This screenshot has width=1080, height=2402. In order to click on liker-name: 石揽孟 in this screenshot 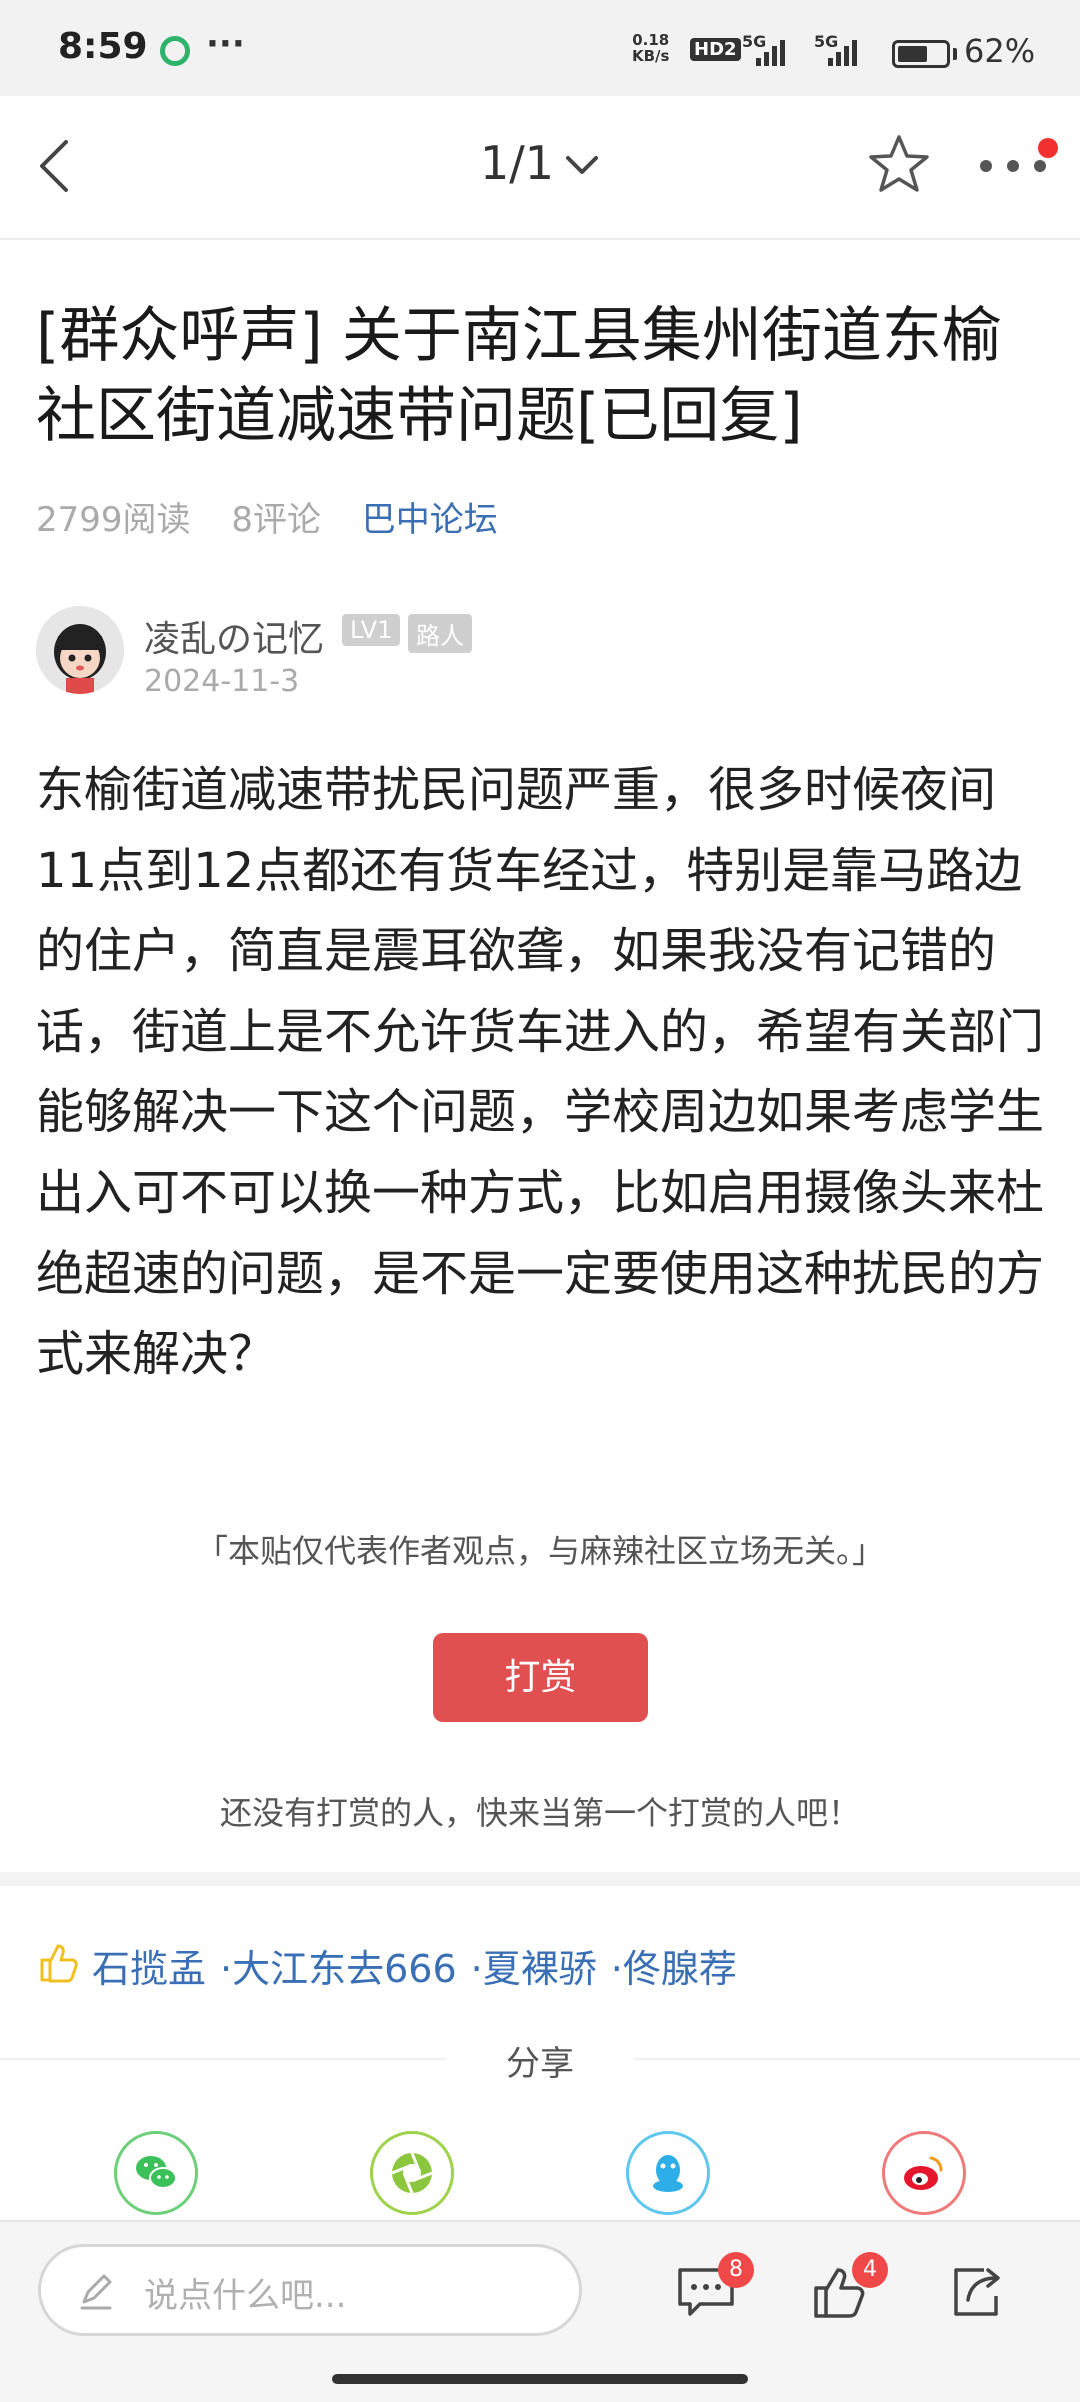, I will do `click(149, 1969)`.